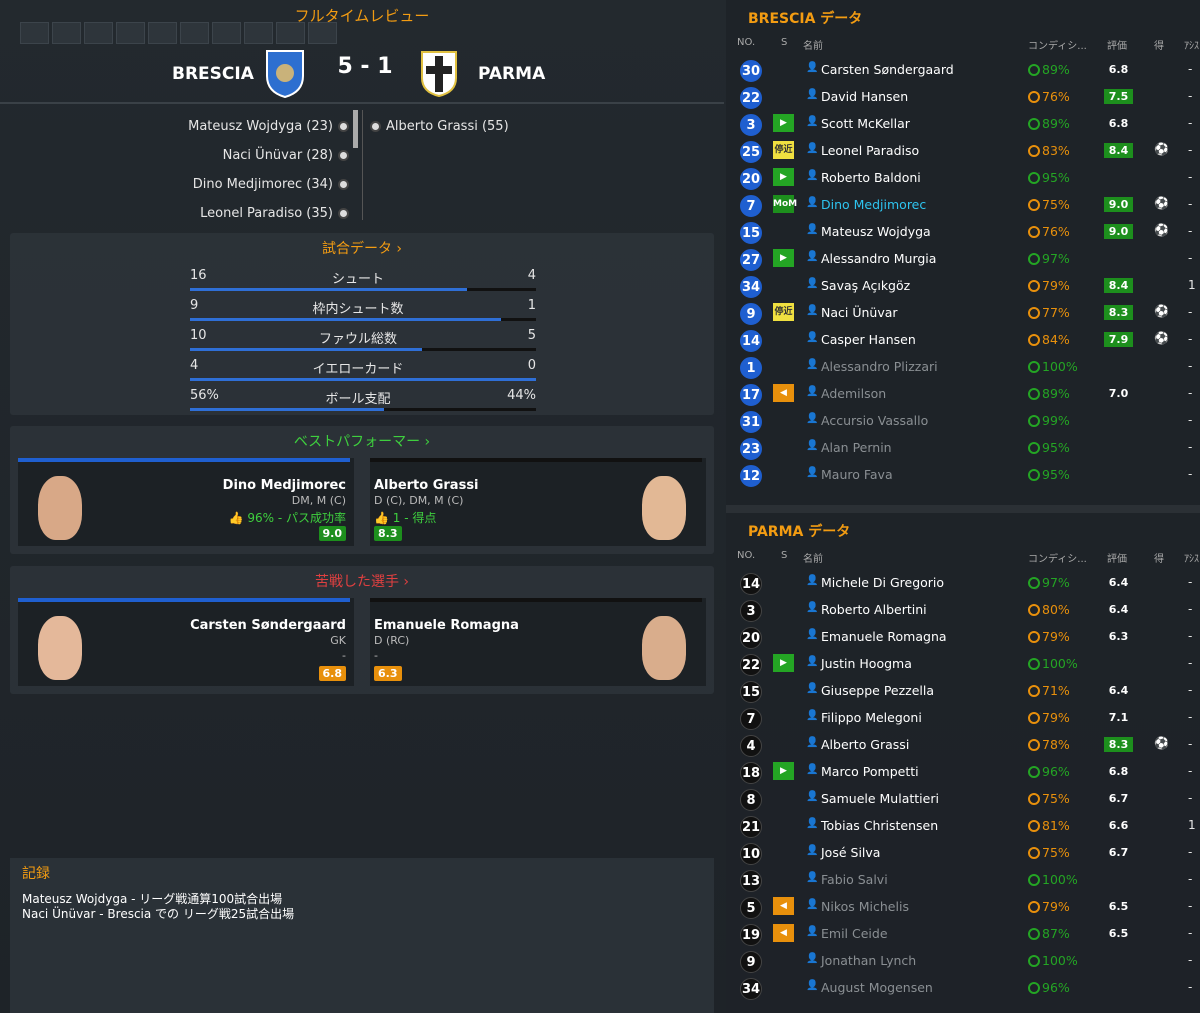 The image size is (1200, 1013). Describe the element at coordinates (879, 825) in the screenshot. I see `player-name: Tobias Christensen` at that location.